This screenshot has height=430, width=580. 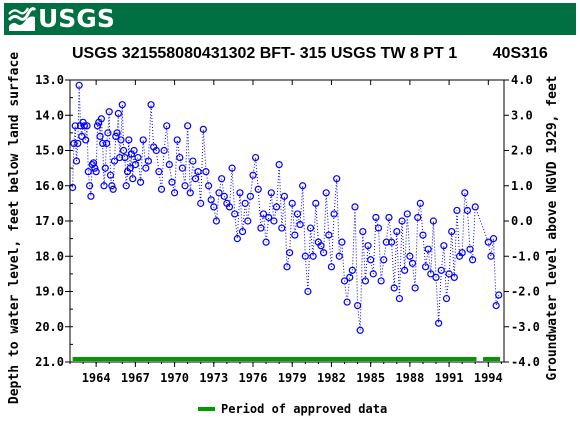 I want to click on y-tick-label: 16.0, so click(x=49, y=186).